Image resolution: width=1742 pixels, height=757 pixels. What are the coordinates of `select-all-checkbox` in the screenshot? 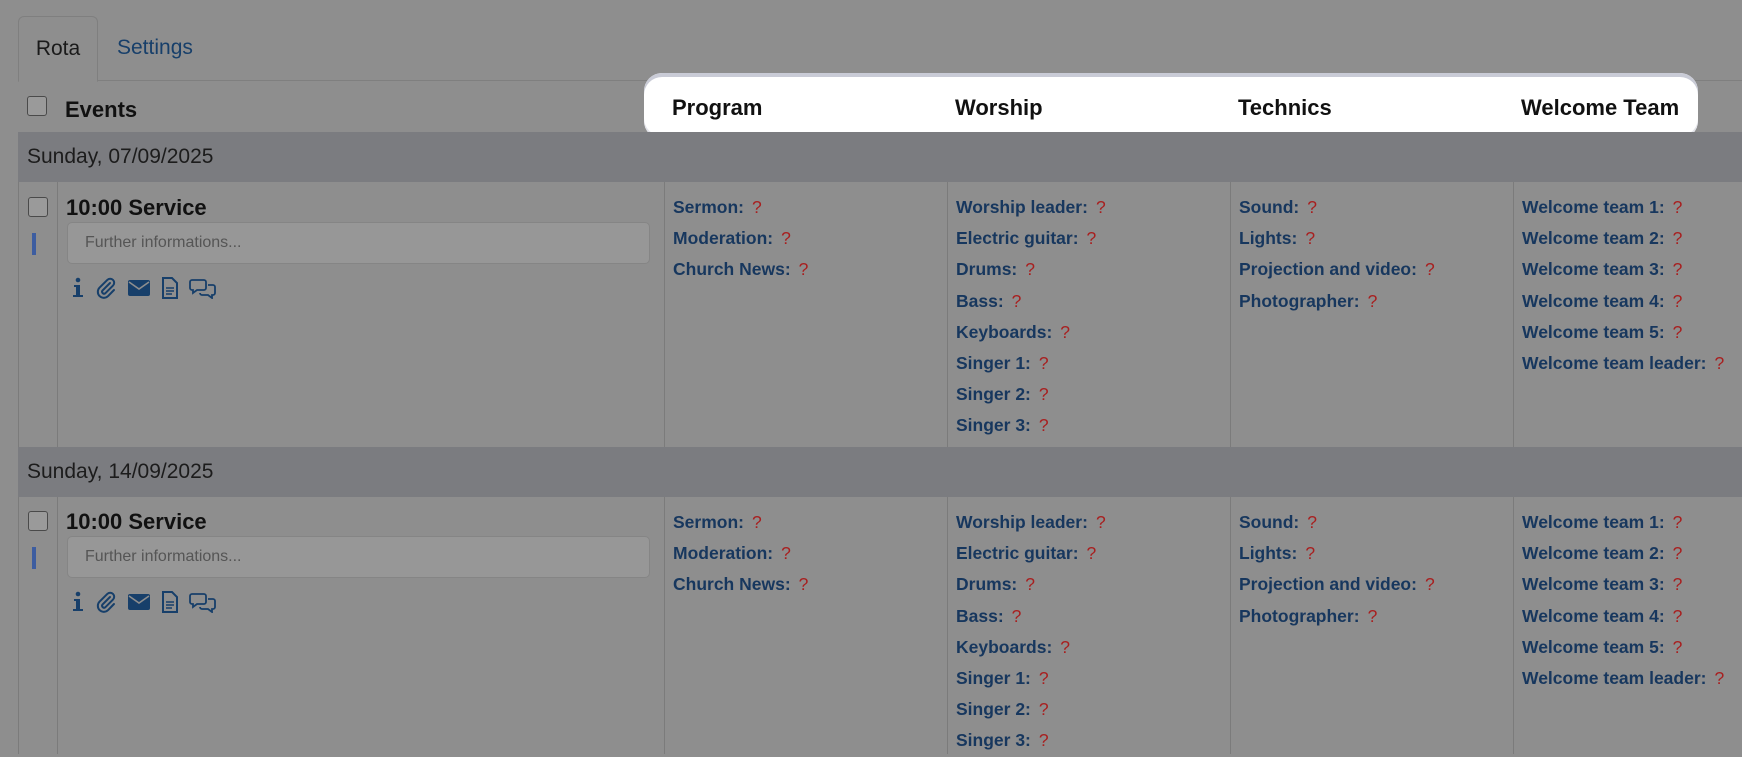 It's located at (37, 106).